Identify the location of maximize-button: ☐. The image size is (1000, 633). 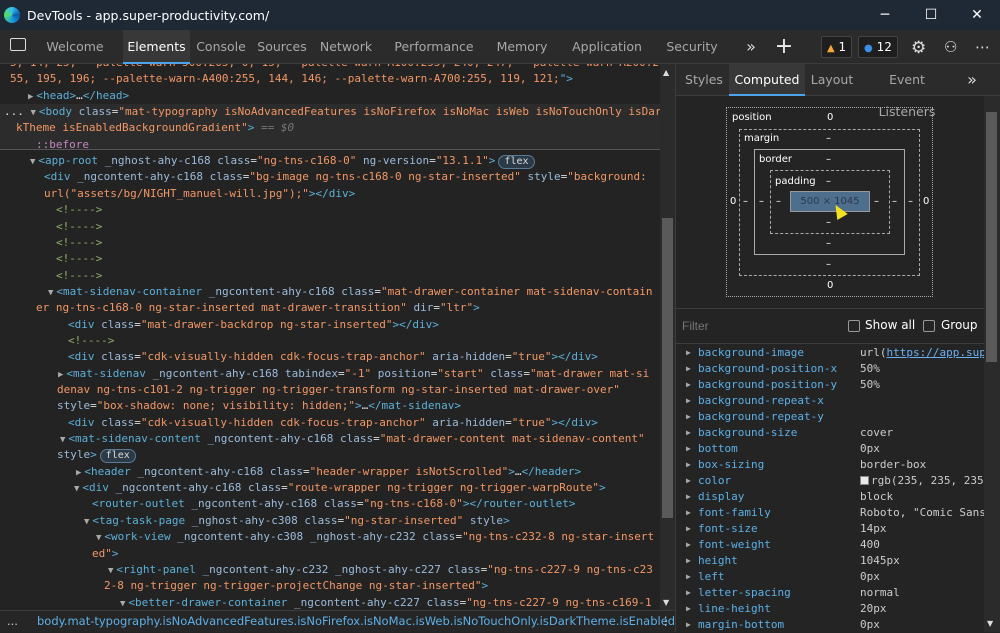
(931, 15).